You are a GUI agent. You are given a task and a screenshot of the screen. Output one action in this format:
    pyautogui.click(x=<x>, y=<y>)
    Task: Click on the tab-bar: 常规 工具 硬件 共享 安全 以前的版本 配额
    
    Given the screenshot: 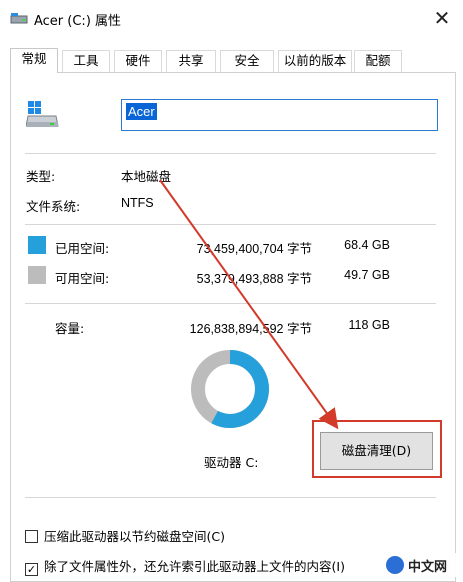 What is the action you would take?
    pyautogui.click(x=233, y=60)
    